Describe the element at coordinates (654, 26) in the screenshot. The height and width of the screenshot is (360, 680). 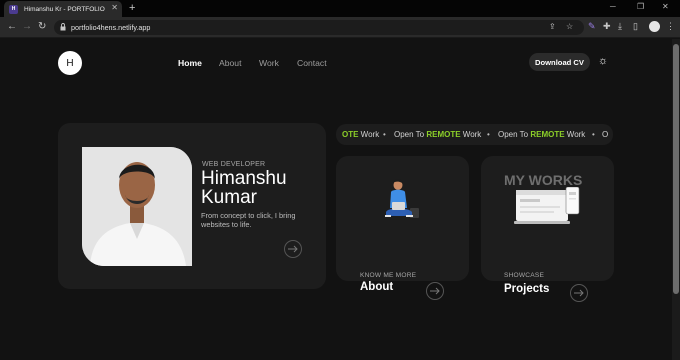
I see `profile-avatar` at that location.